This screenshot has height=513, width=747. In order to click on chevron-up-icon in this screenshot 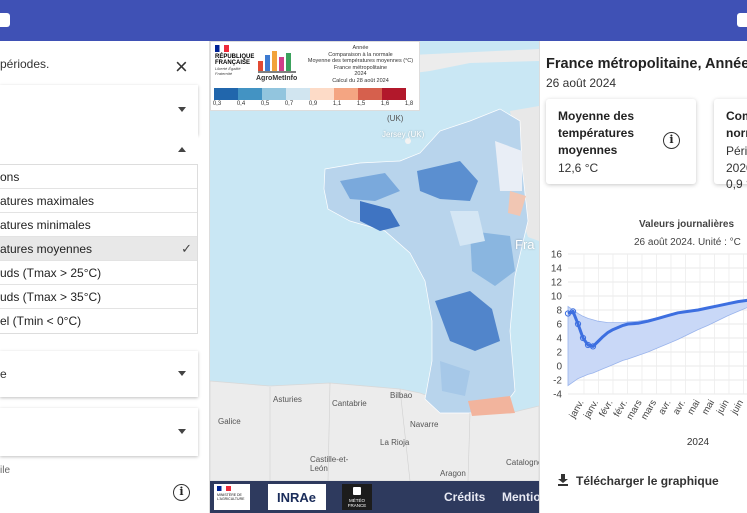, I will do `click(182, 149)`.